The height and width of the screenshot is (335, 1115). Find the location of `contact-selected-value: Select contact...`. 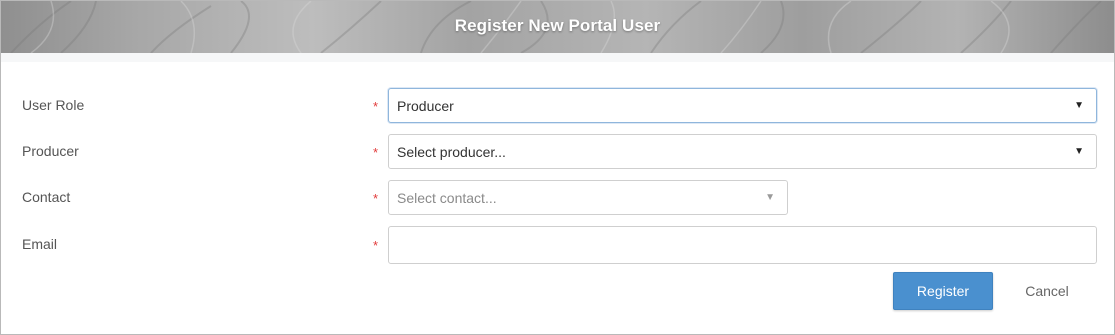

contact-selected-value: Select contact... is located at coordinates (447, 197).